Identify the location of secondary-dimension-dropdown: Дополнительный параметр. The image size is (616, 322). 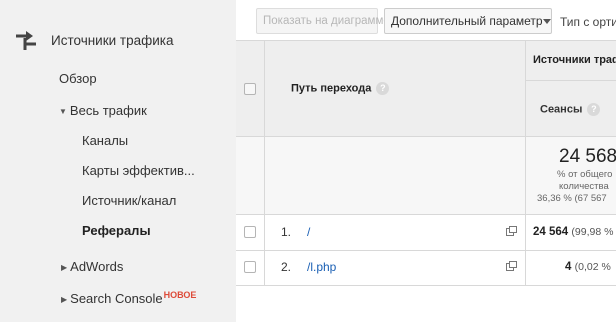
(468, 21).